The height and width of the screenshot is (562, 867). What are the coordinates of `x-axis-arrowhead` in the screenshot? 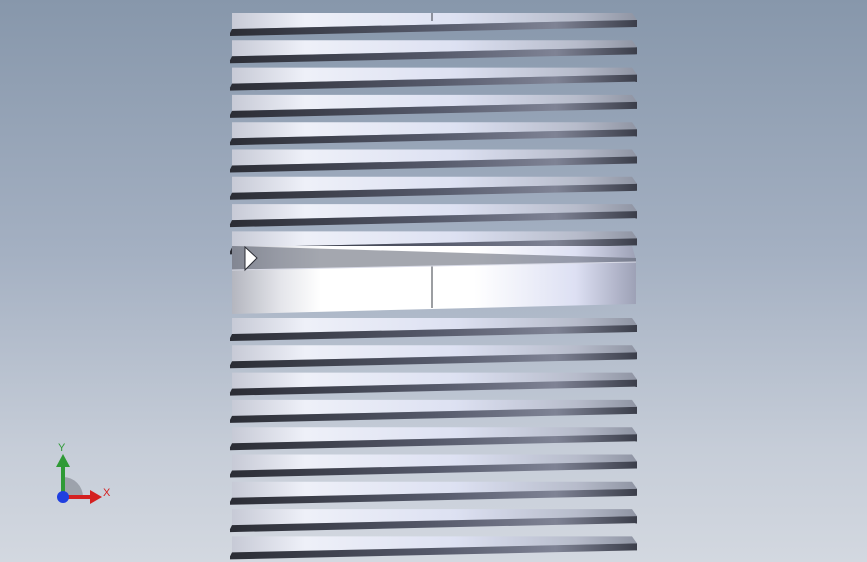 It's located at (96, 497).